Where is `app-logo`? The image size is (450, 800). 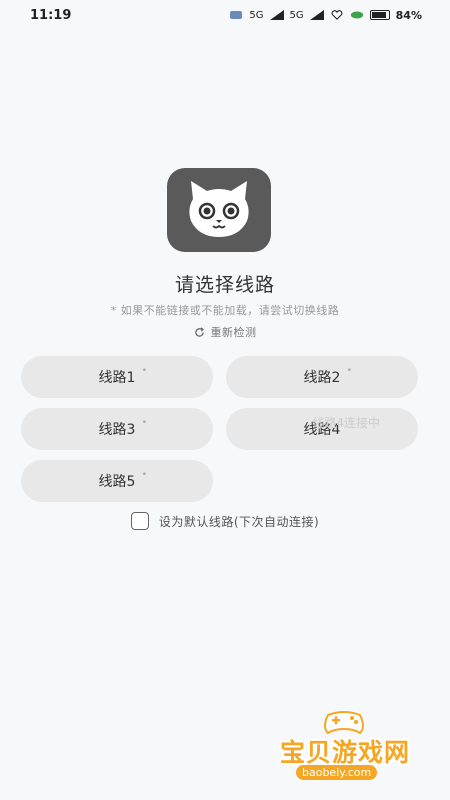
app-logo is located at coordinates (219, 210).